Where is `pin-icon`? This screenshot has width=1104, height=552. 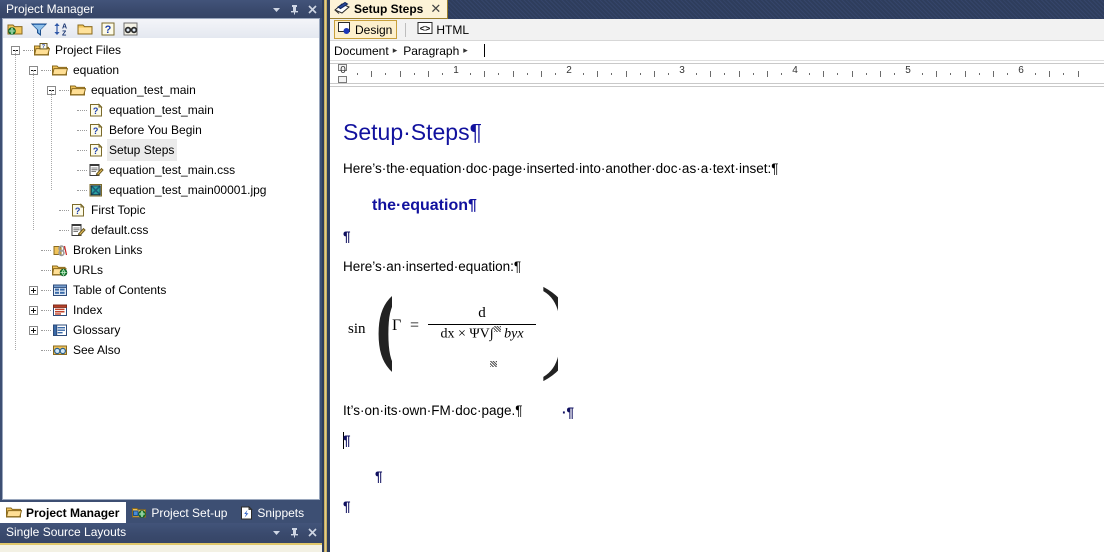 pin-icon is located at coordinates (294, 9).